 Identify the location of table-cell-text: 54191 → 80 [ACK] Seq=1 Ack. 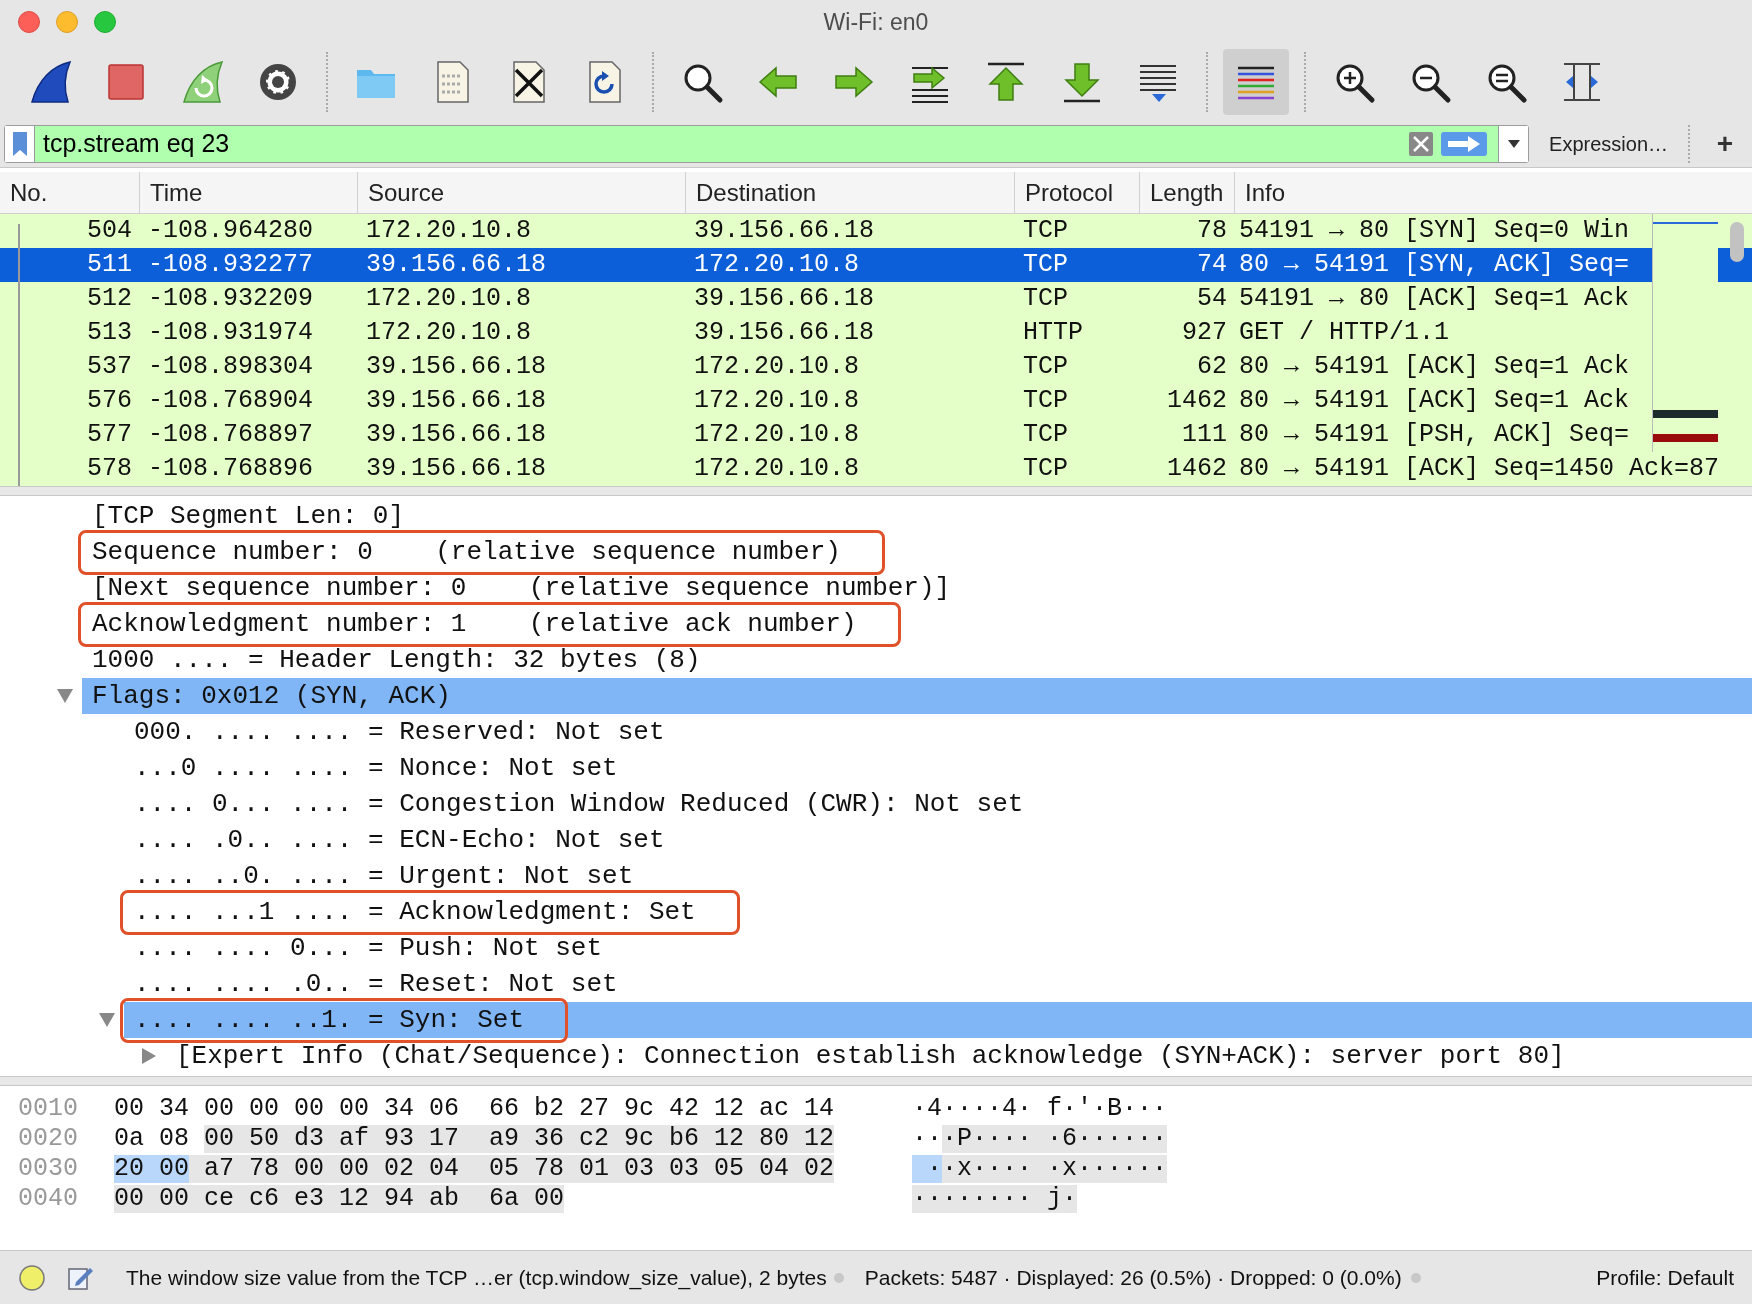
(1434, 299).